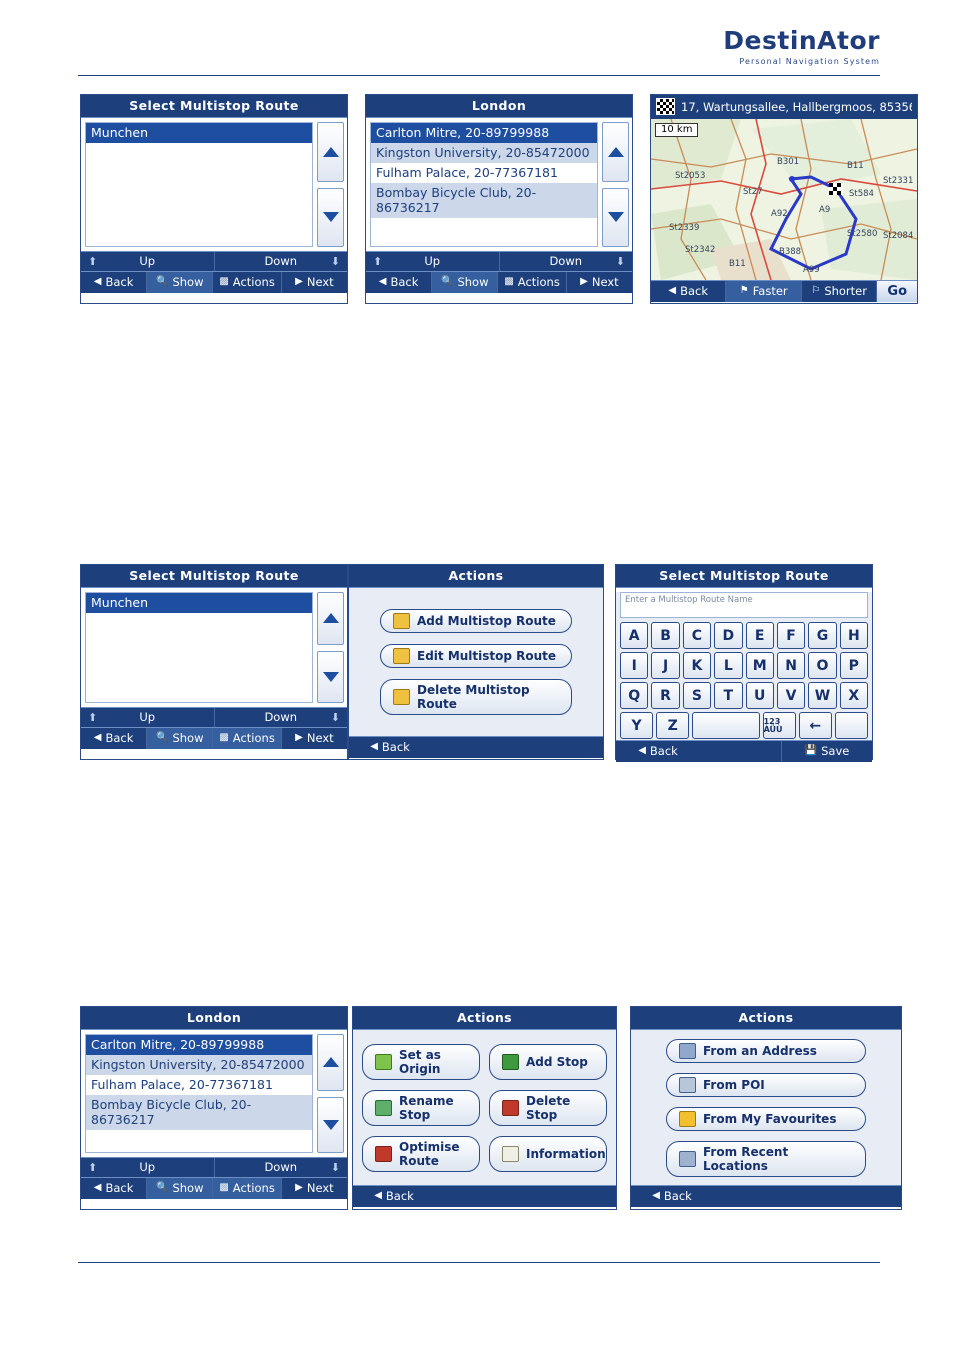 This screenshot has width=954, height=1350. What do you see at coordinates (897, 291) in the screenshot?
I see `go-button: Go` at bounding box center [897, 291].